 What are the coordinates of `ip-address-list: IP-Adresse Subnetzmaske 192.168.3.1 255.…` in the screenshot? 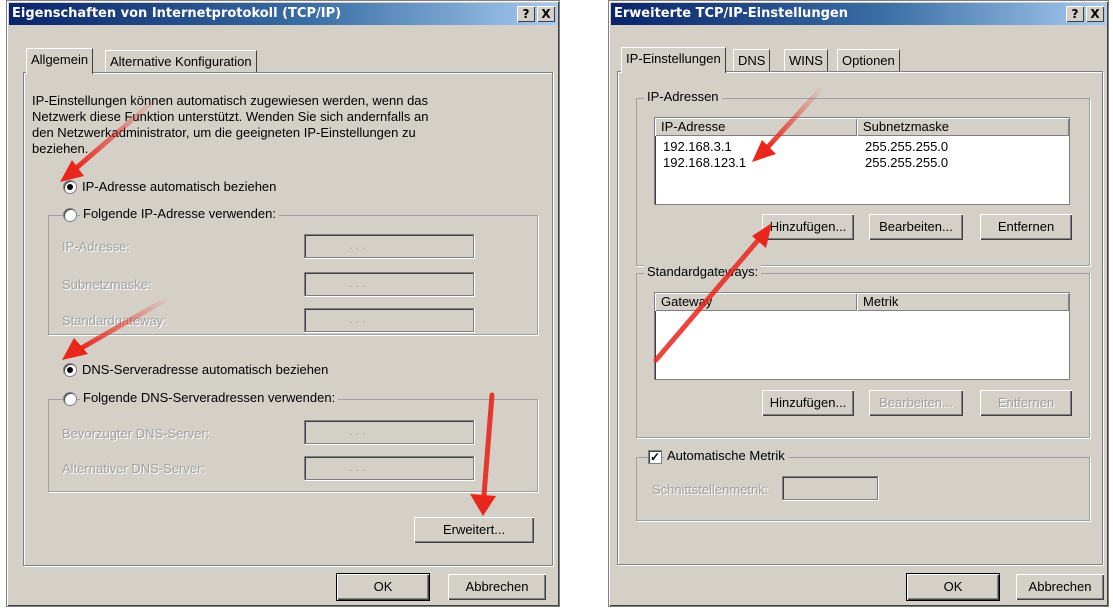 It's located at (862, 161).